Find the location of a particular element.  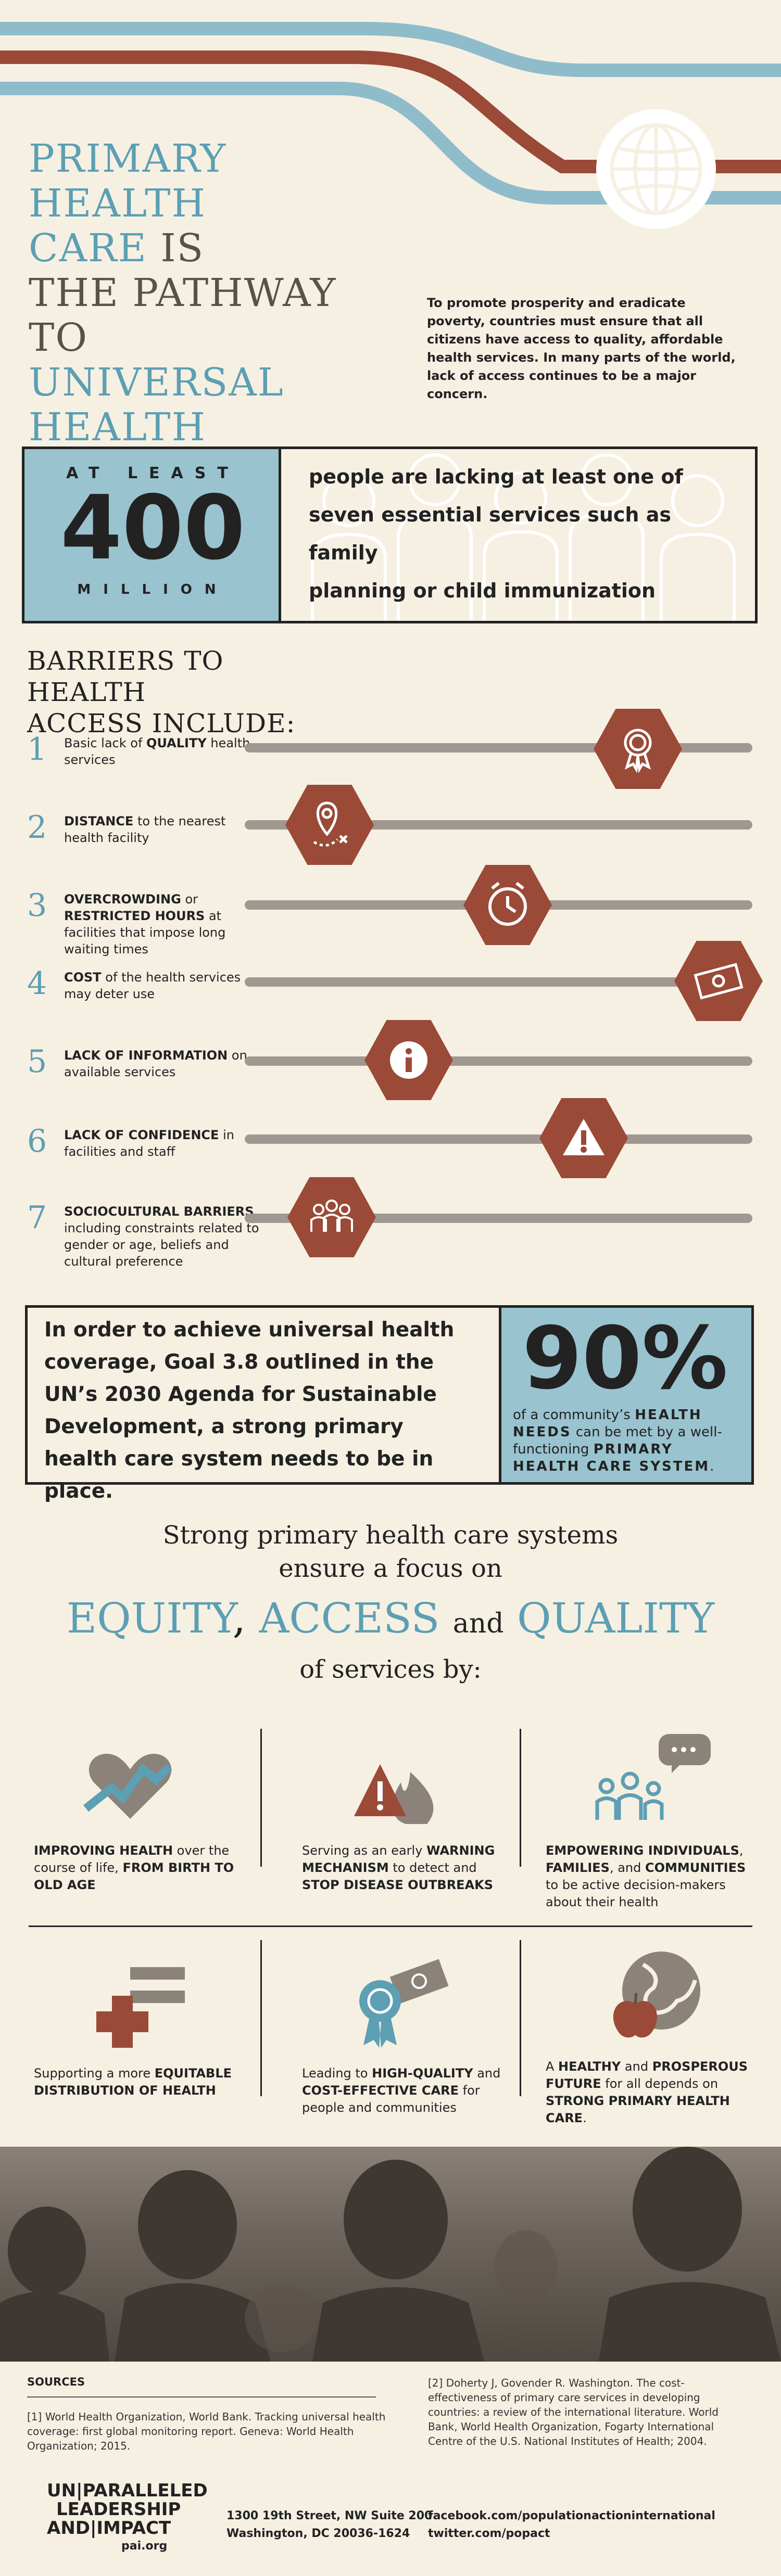

barrier-number-3: 3 is located at coordinates (37, 905).